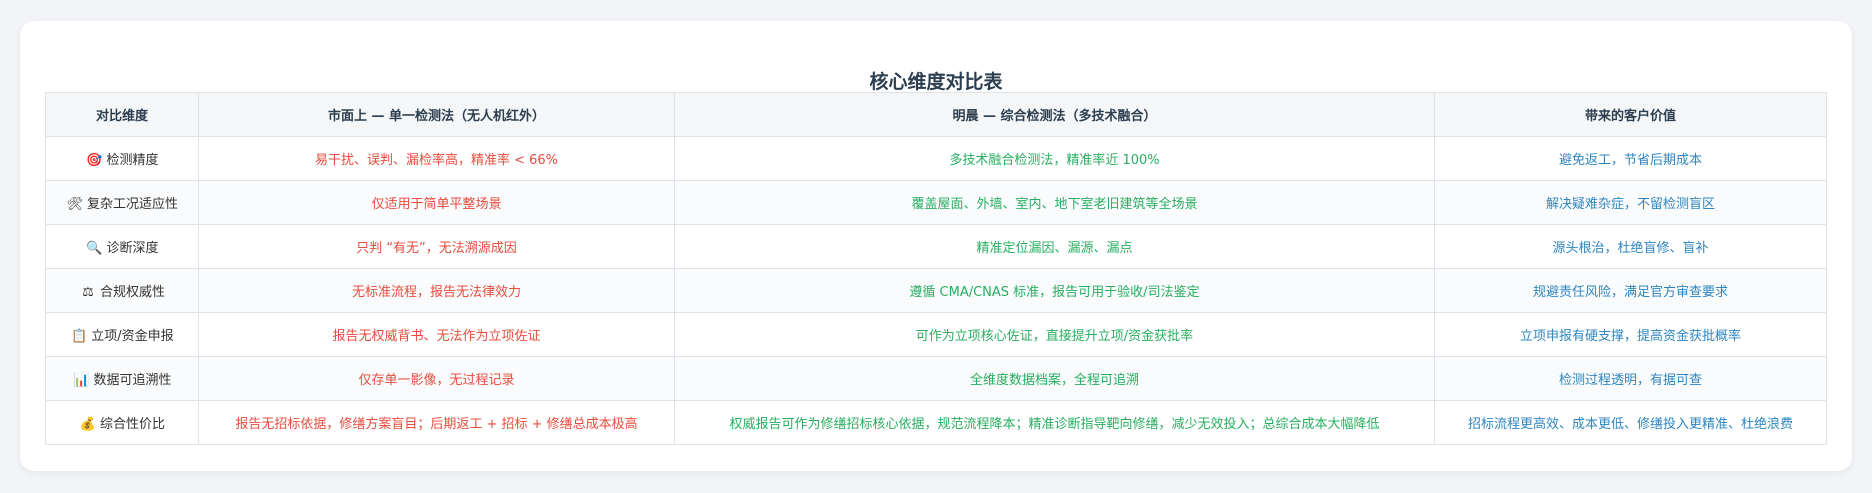 This screenshot has height=493, width=1872. Describe the element at coordinates (132, 336) in the screenshot. I see `dimension-label: 立项/资金申报` at that location.